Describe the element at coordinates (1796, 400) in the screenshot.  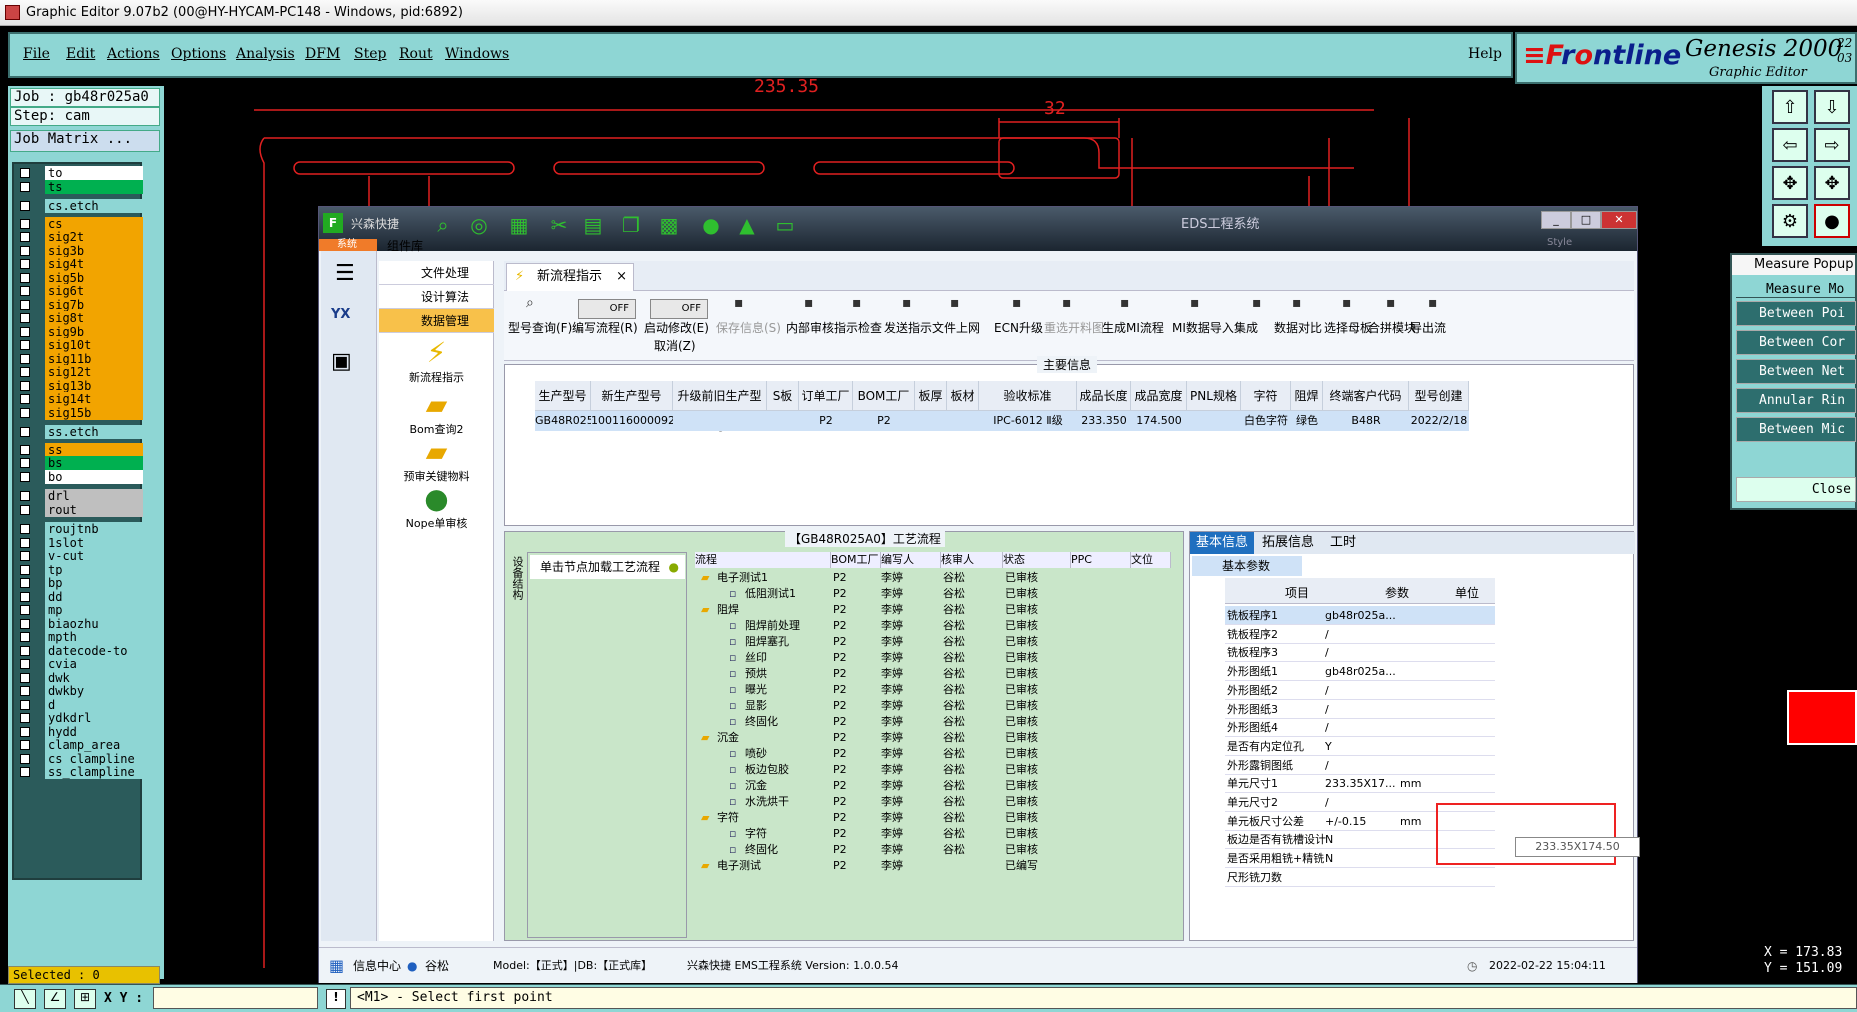
I see `measure-annular-ring: Annular Rin` at that location.